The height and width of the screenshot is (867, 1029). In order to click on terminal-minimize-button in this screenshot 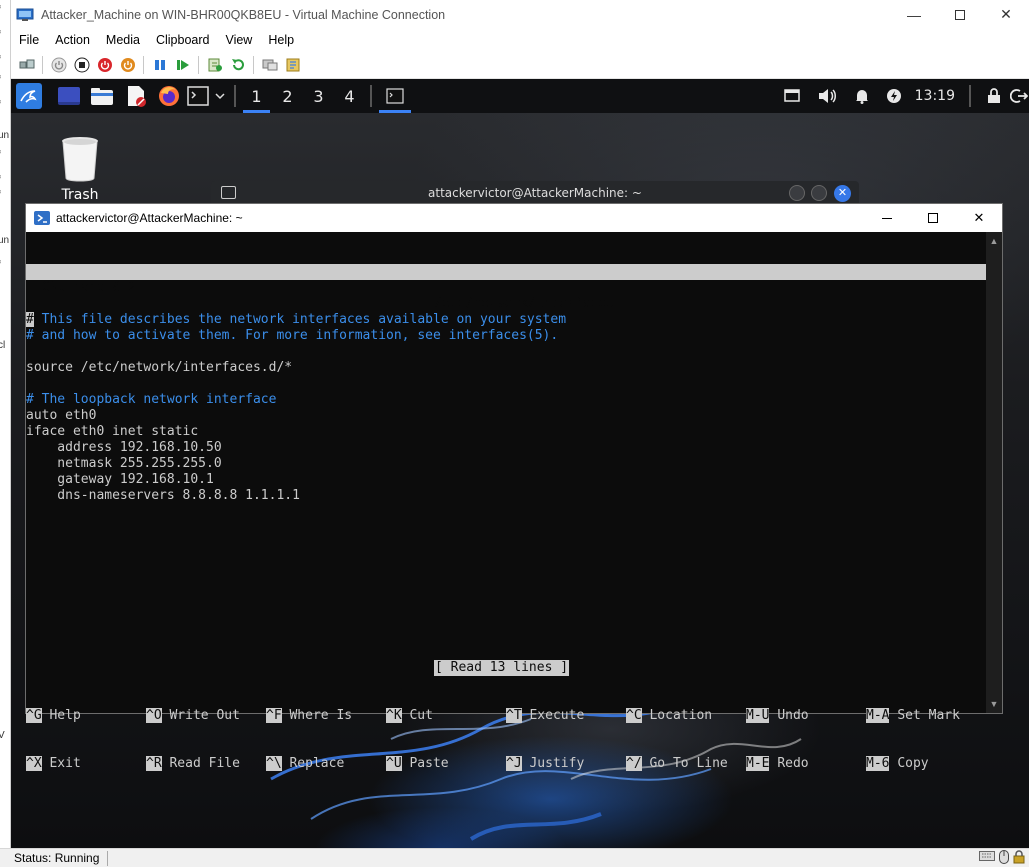, I will do `click(887, 218)`.